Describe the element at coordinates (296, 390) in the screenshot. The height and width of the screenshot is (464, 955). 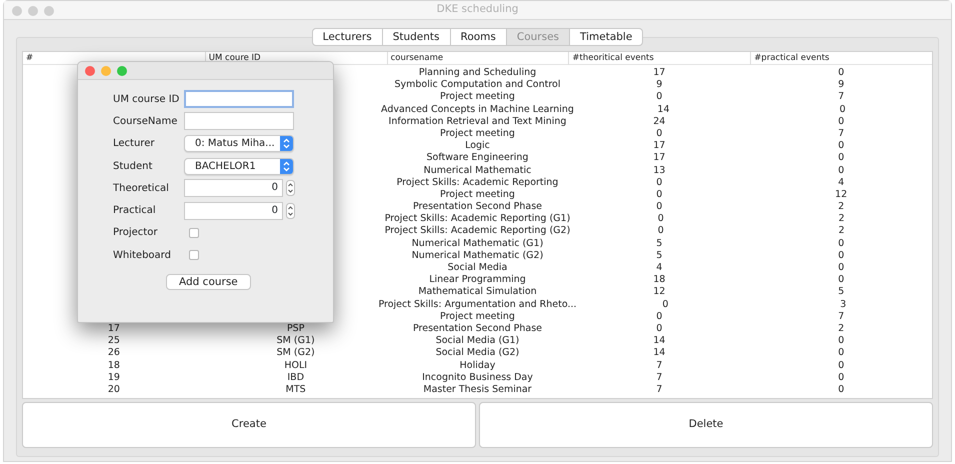
I see `table-cell: MTS` at that location.